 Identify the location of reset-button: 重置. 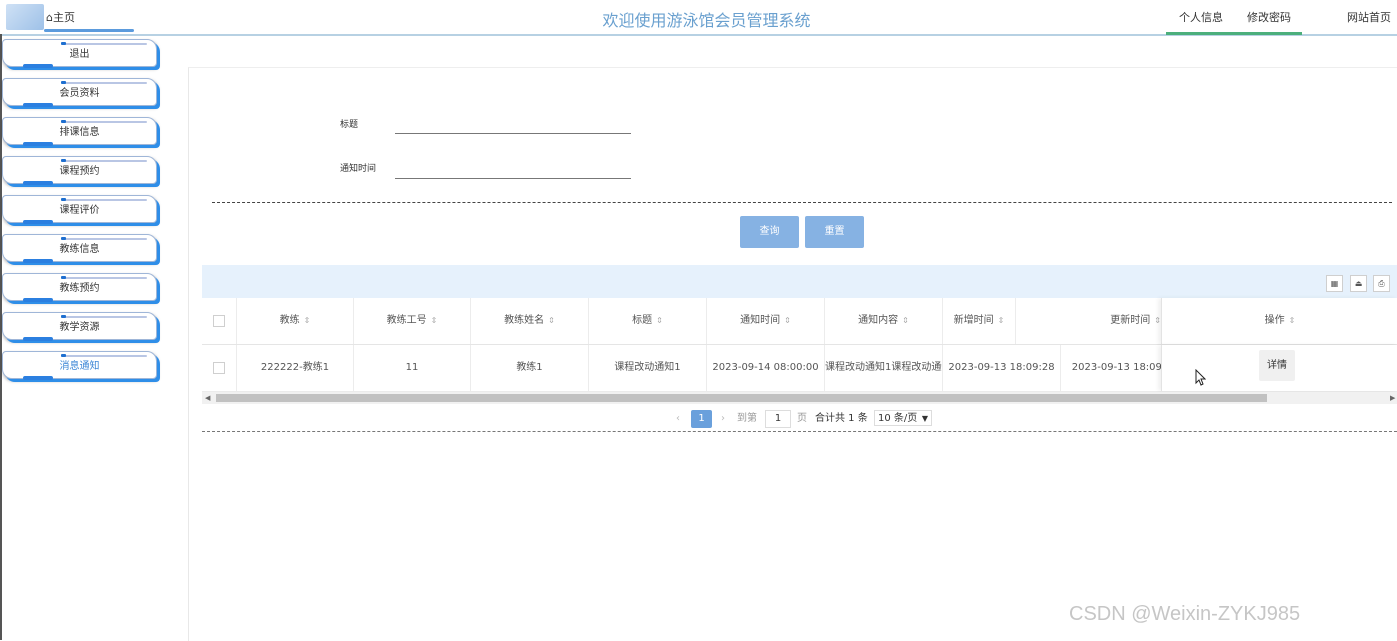
(834, 232).